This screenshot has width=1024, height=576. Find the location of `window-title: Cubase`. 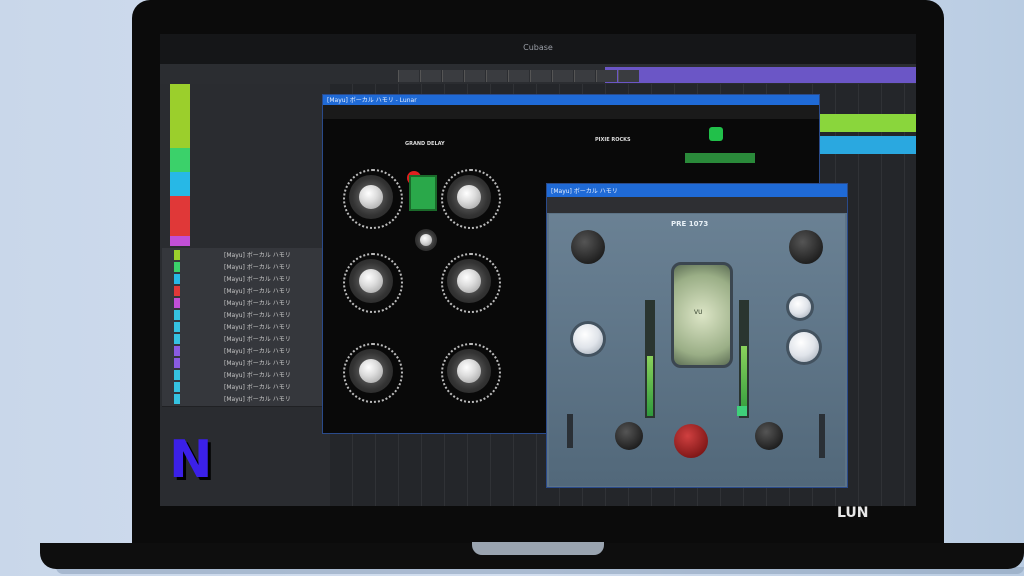

window-title: Cubase is located at coordinates (538, 47).